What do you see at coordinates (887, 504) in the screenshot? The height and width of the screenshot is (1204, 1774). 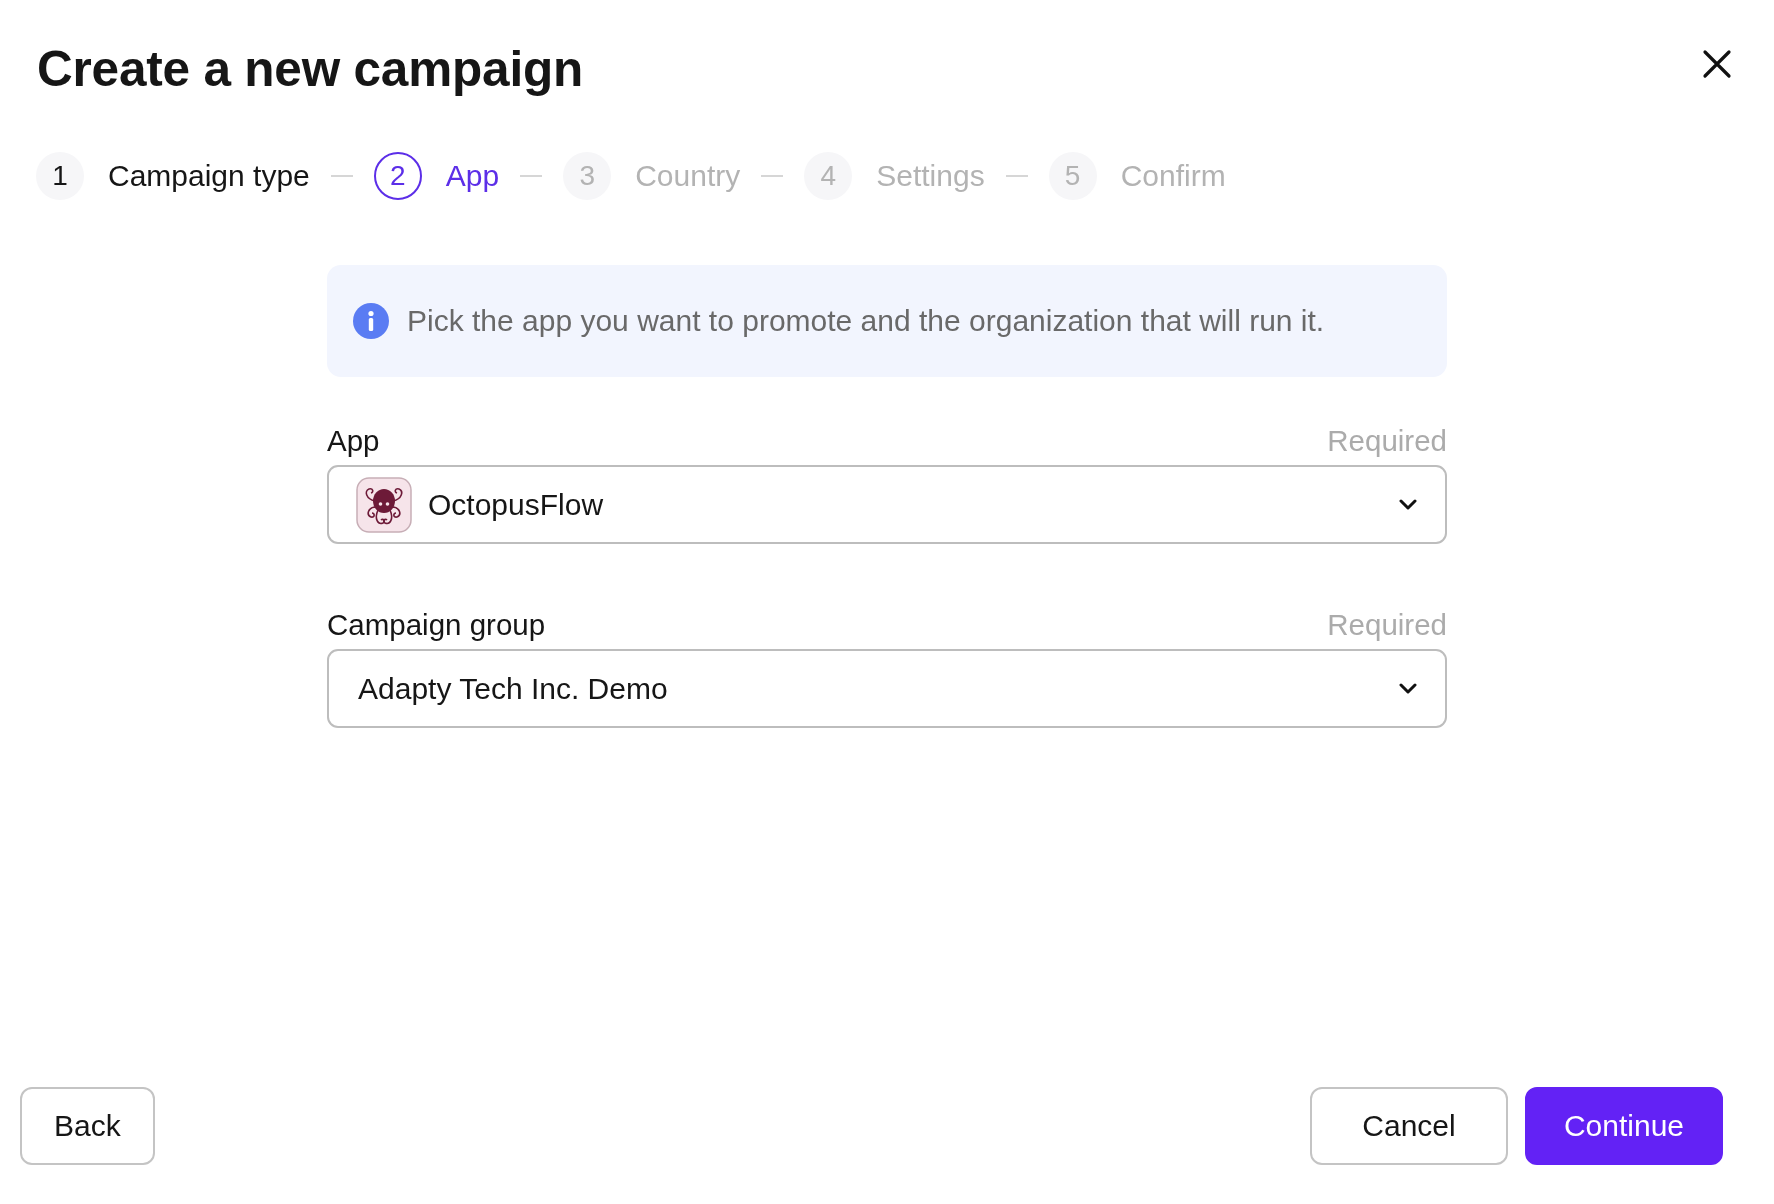 I see `select-field: OctopusFlow` at bounding box center [887, 504].